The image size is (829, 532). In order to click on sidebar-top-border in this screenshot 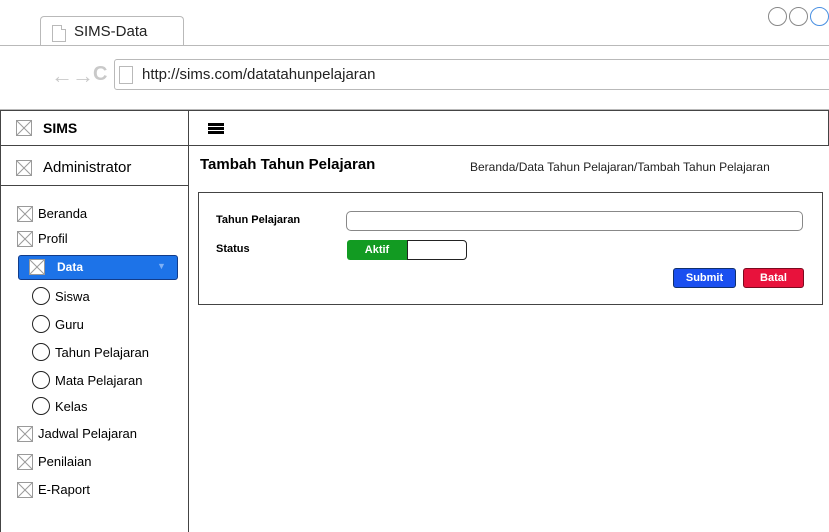, I will do `click(94, 110)`.